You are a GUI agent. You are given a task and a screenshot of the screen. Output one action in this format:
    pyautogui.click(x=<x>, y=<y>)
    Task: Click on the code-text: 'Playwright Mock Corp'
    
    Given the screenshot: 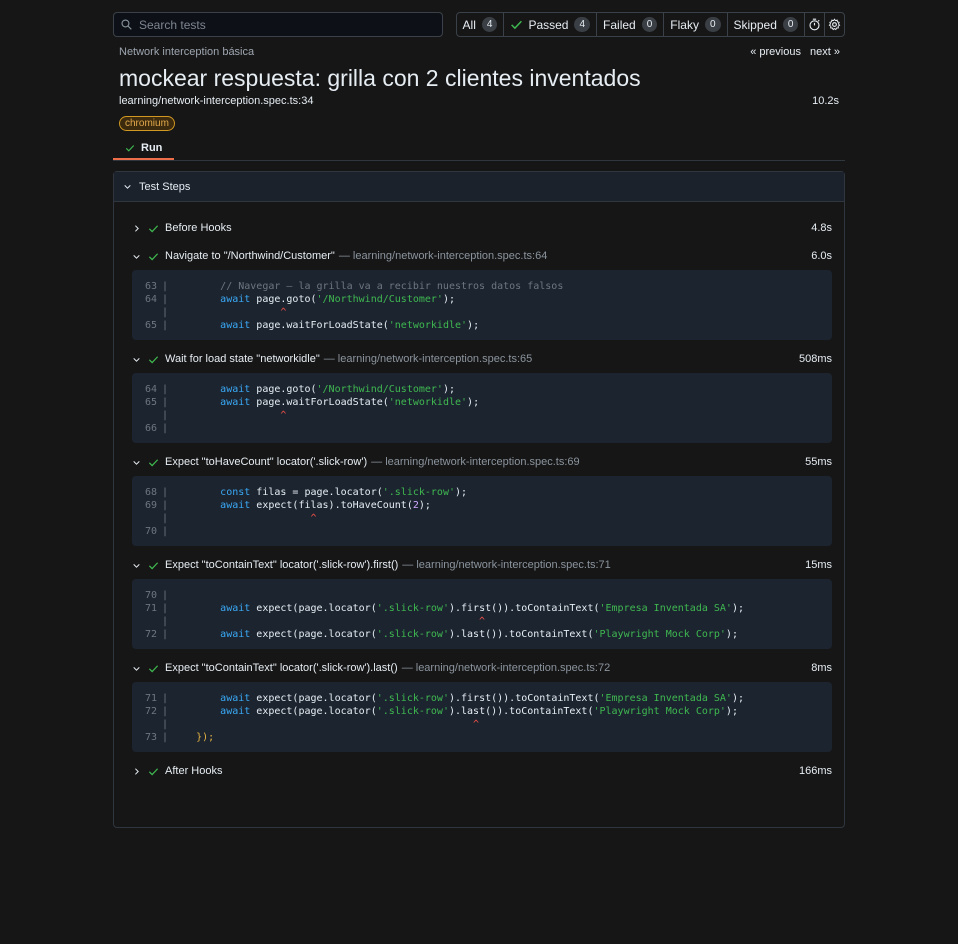 What is the action you would take?
    pyautogui.click(x=659, y=634)
    